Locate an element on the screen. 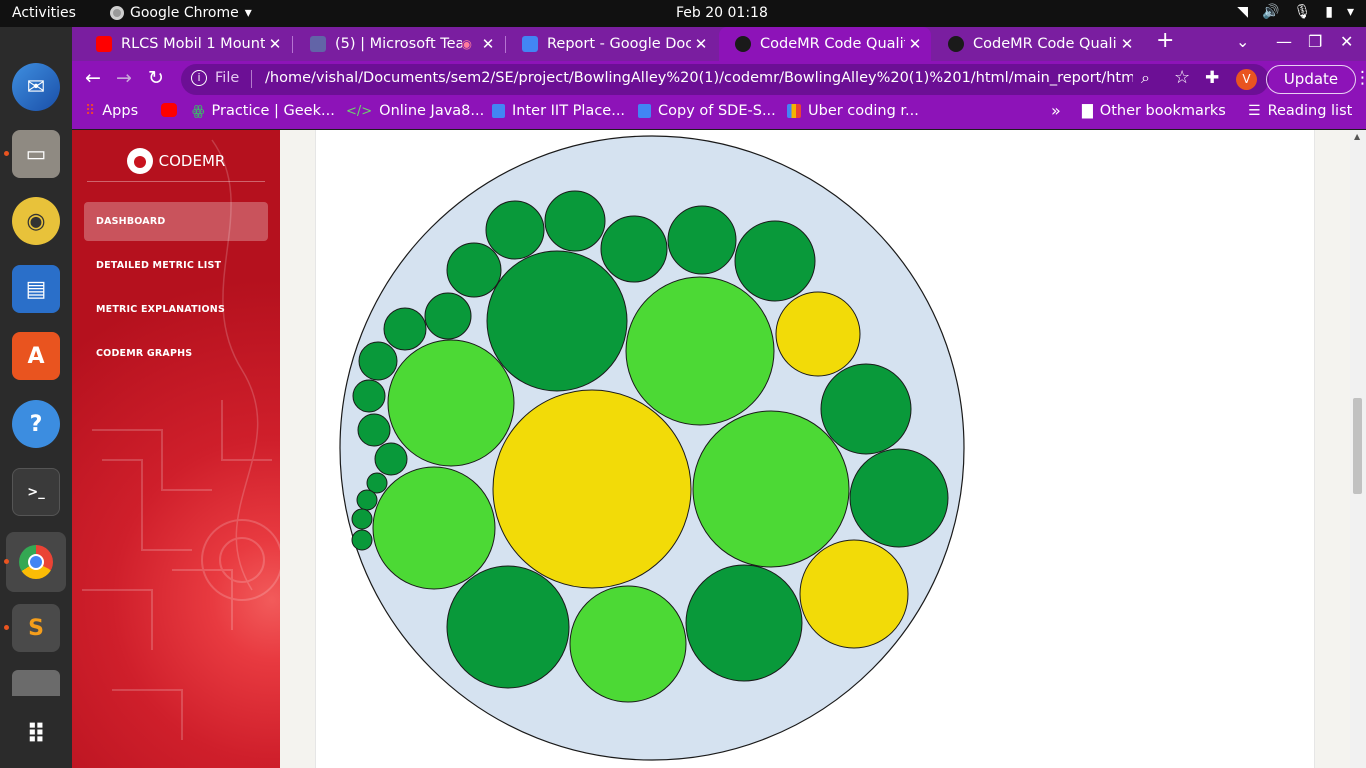 This screenshot has height=768, width=1366. scrollbar-thumb is located at coordinates (1357, 446).